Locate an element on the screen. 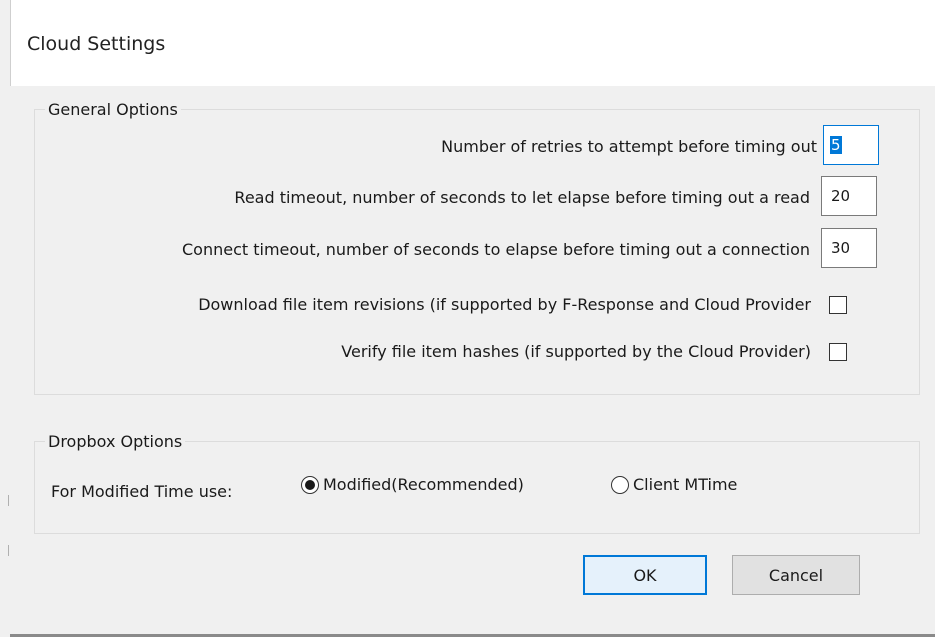 The image size is (935, 637). cancel-button: Cancel is located at coordinates (796, 575).